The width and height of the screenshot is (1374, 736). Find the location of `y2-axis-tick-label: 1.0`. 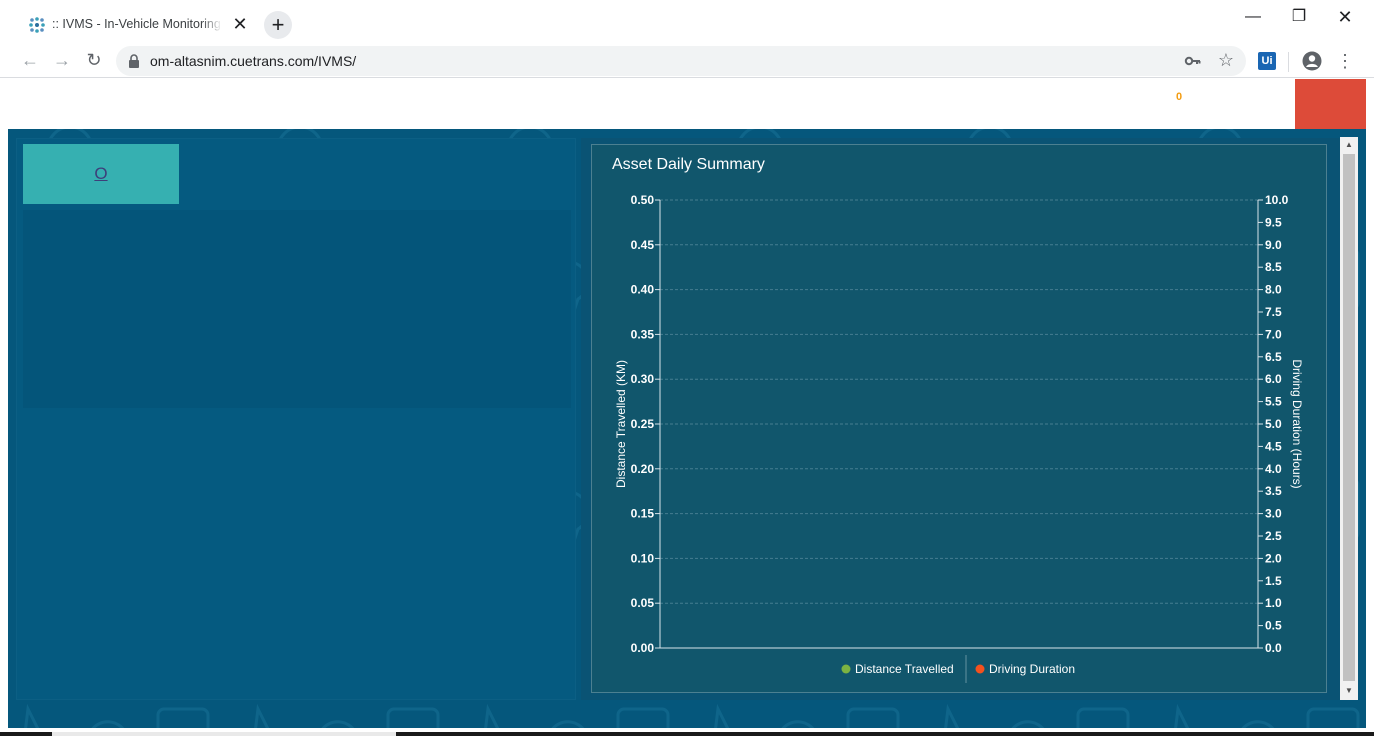

y2-axis-tick-label: 1.0 is located at coordinates (1273, 603).